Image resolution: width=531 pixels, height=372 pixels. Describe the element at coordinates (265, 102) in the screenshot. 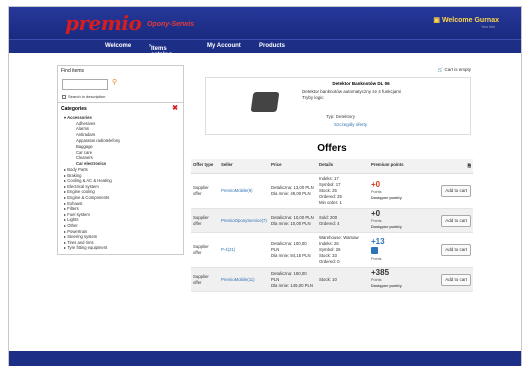

I see `product-image` at that location.